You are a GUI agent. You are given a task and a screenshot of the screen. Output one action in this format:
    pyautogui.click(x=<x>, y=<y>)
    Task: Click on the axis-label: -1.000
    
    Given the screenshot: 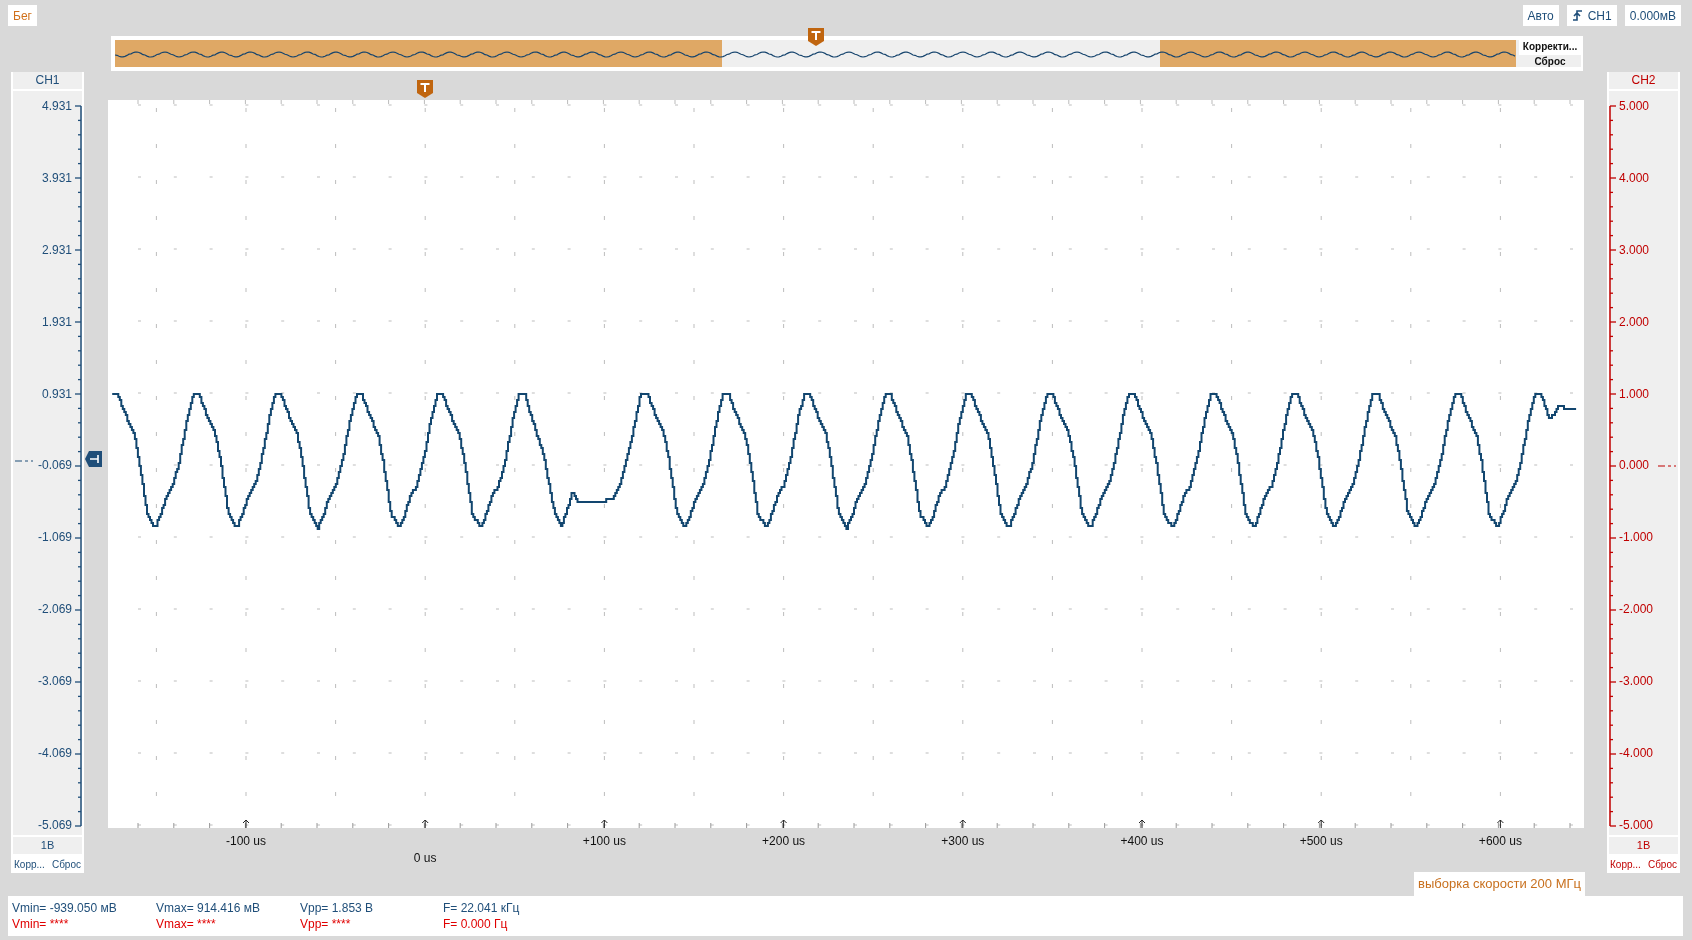 What is the action you would take?
    pyautogui.click(x=1636, y=537)
    